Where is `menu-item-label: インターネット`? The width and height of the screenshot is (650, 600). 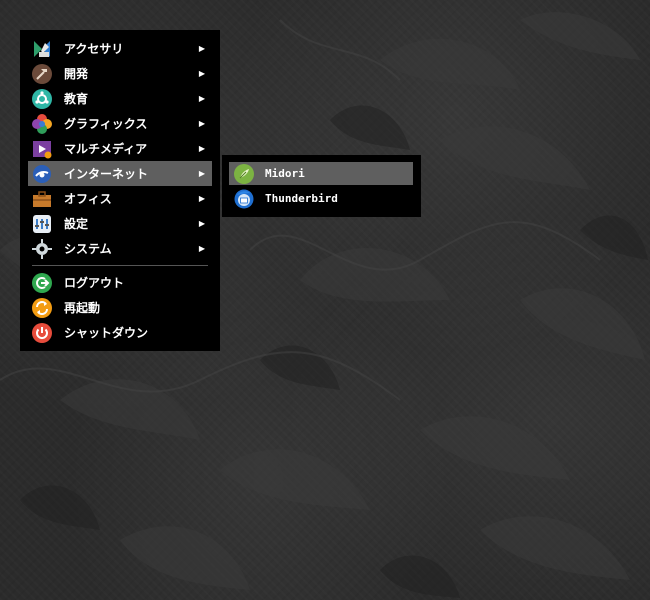 menu-item-label: インターネット is located at coordinates (106, 174).